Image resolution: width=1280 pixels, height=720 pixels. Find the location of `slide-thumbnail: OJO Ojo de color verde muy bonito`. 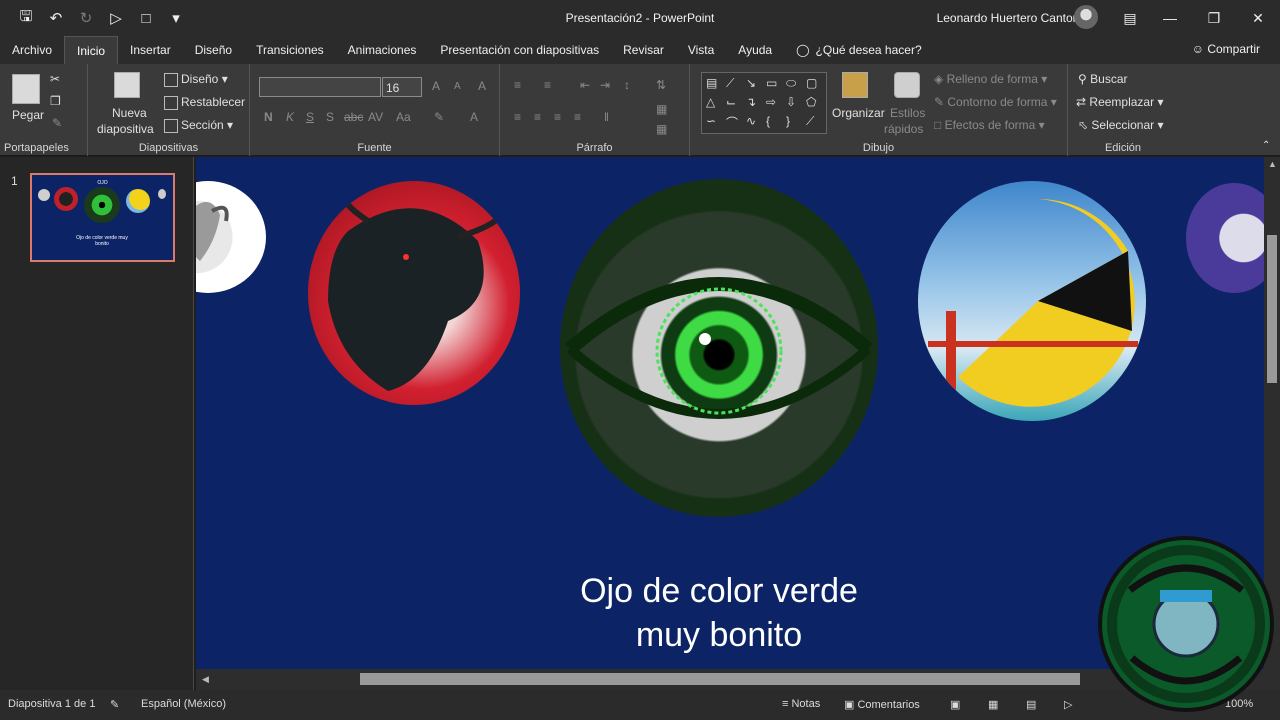

slide-thumbnail: OJO Ojo de color verde muy bonito is located at coordinates (102, 217).